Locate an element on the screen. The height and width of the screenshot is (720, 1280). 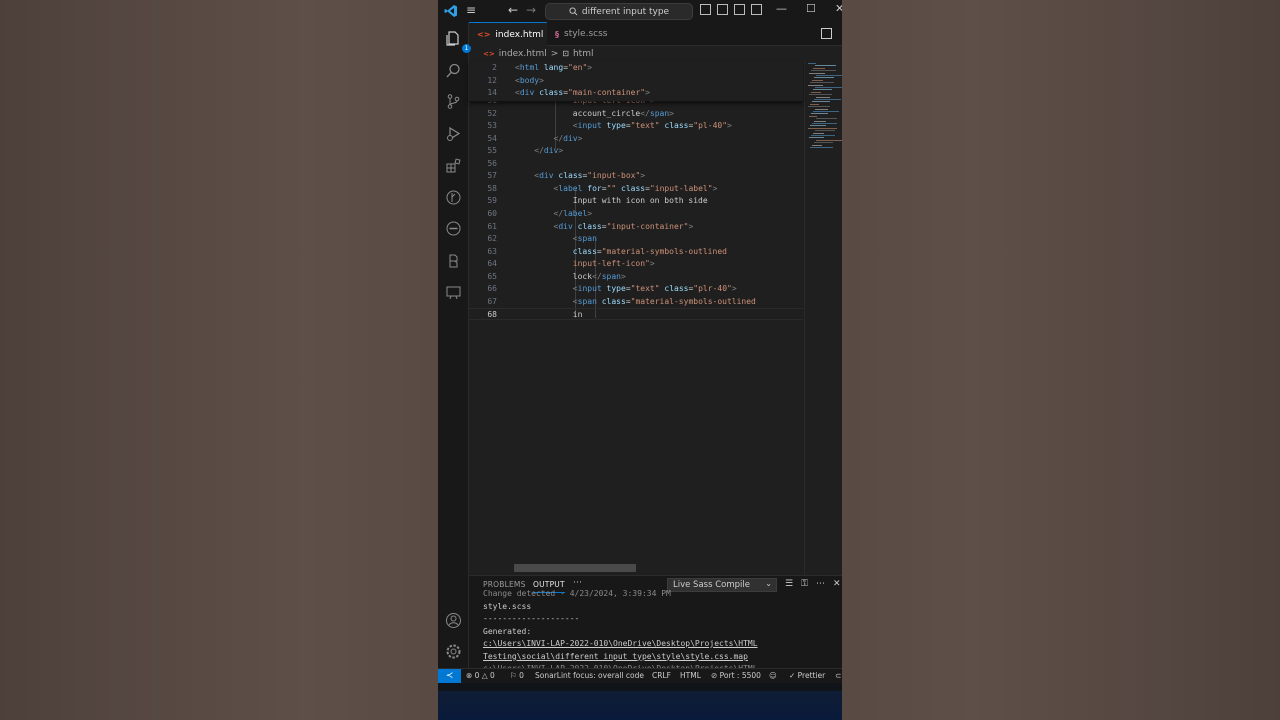
code-line: 52 account_circle</span> is located at coordinates (636, 114).